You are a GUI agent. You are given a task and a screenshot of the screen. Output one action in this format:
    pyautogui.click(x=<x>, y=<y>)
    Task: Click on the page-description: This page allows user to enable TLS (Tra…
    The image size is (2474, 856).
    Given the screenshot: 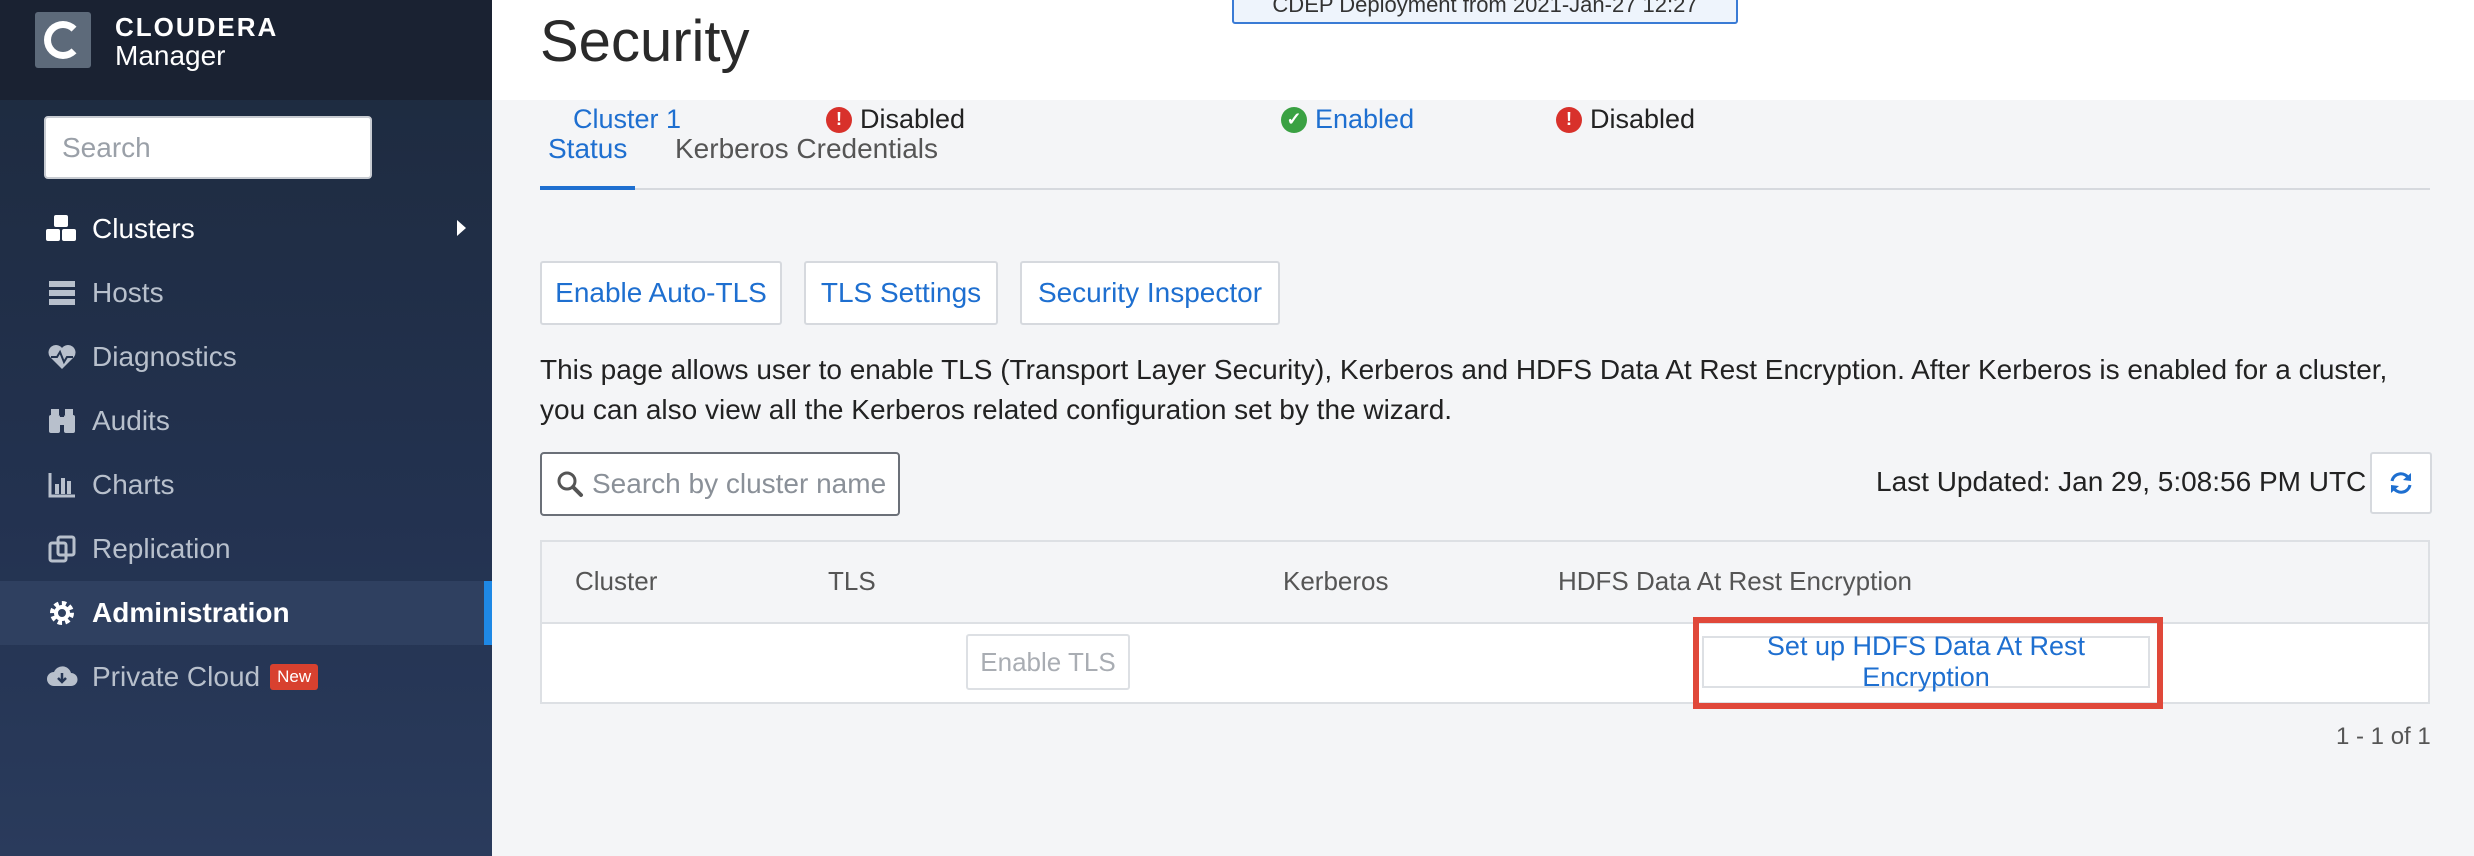 What is the action you would take?
    pyautogui.click(x=1464, y=389)
    